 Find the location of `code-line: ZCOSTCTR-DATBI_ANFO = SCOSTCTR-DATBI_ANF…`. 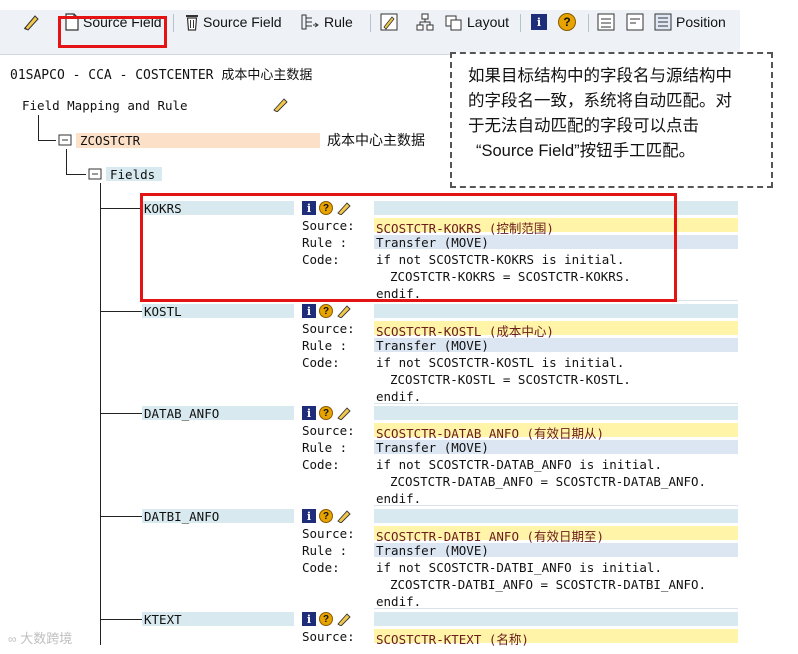

code-line: ZCOSTCTR-DATBI_ANFO = SCOSTCTR-DATBI_ANF… is located at coordinates (548, 584).